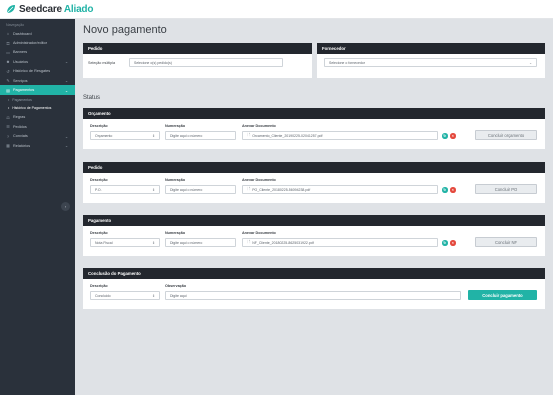 Image resolution: width=553 pixels, height=395 pixels. Describe the element at coordinates (125, 295) in the screenshot. I see `descricao-select: Concluido ⇕` at that location.